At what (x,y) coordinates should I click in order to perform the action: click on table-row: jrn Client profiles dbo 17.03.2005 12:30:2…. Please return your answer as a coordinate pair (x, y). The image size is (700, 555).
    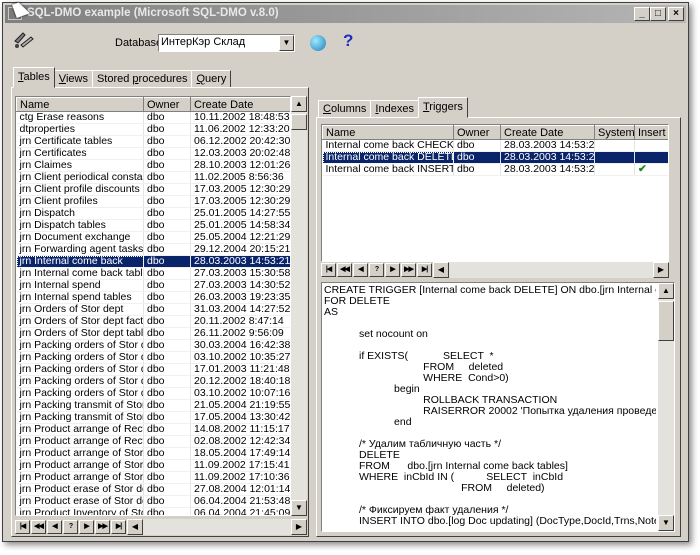
    Looking at the image, I should click on (153, 201).